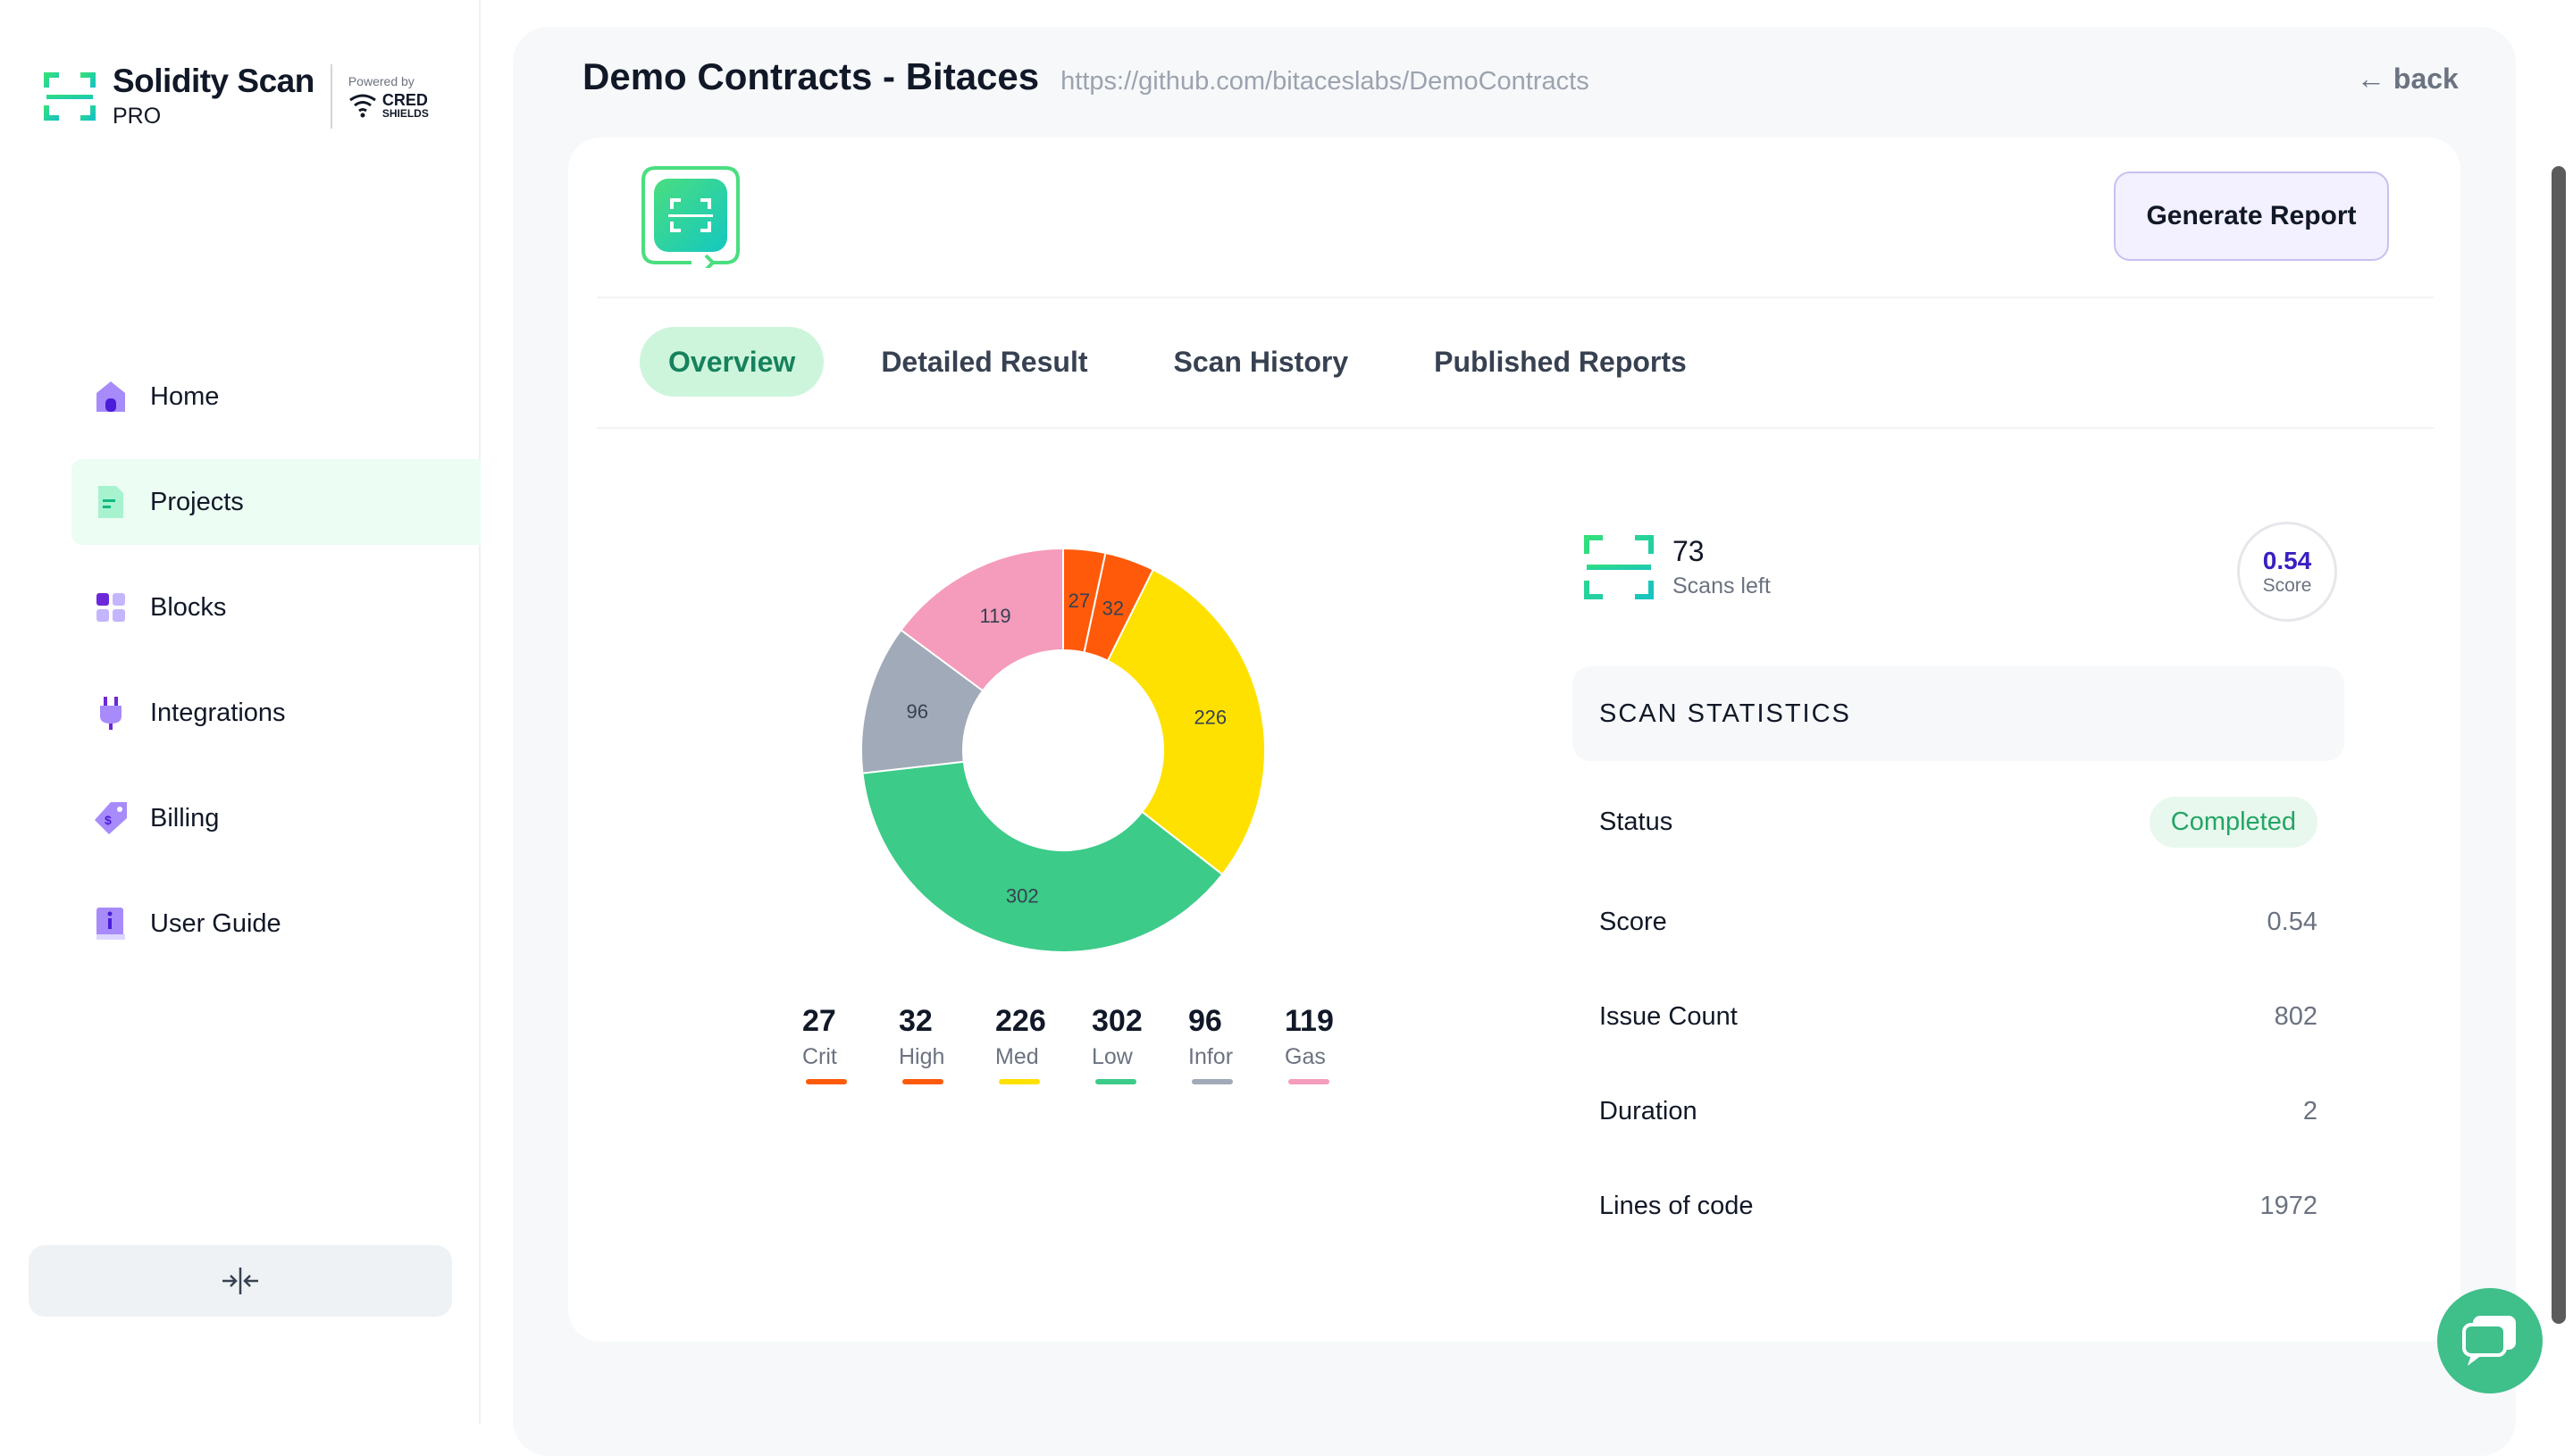 The height and width of the screenshot is (1456, 2573). I want to click on stat-row-issue-count: Issue Count 802, so click(1958, 1017).